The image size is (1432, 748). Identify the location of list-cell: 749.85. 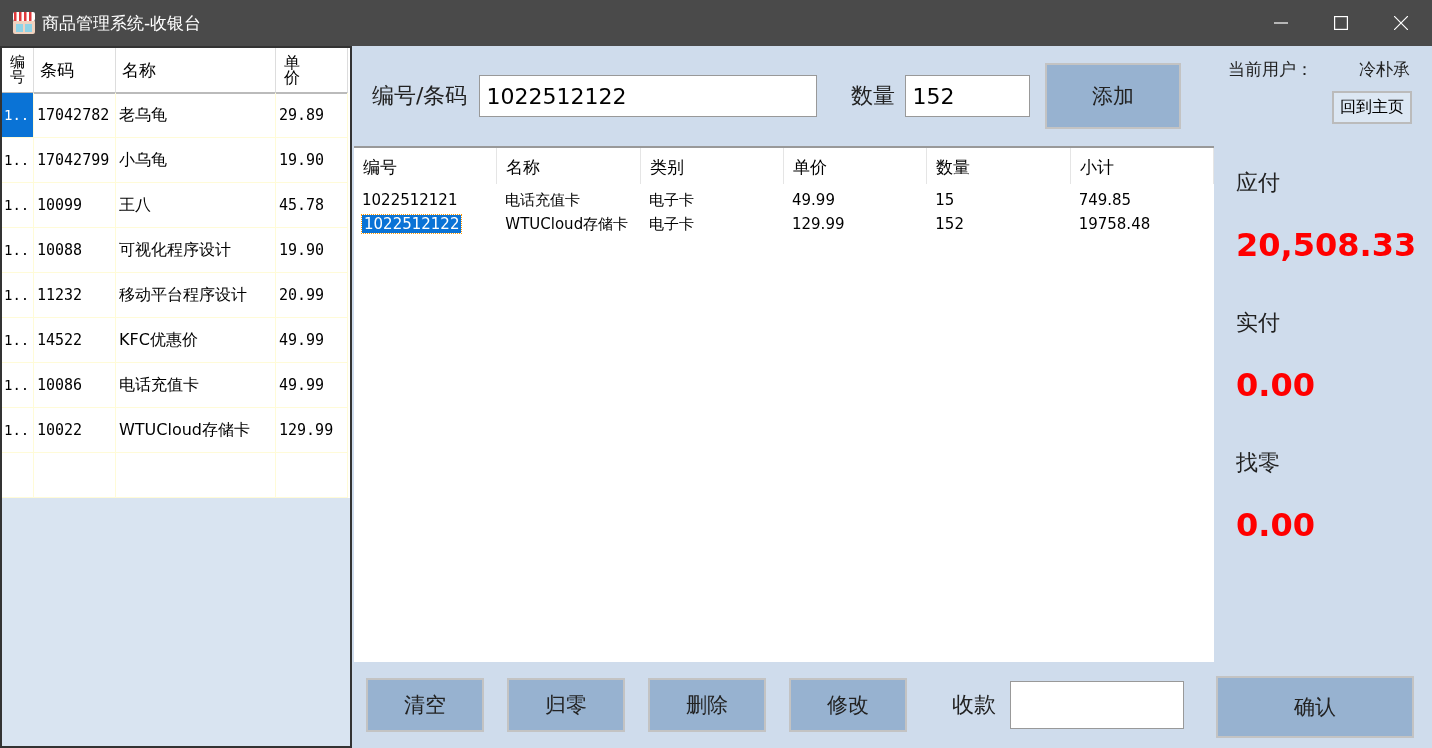
(1105, 200).